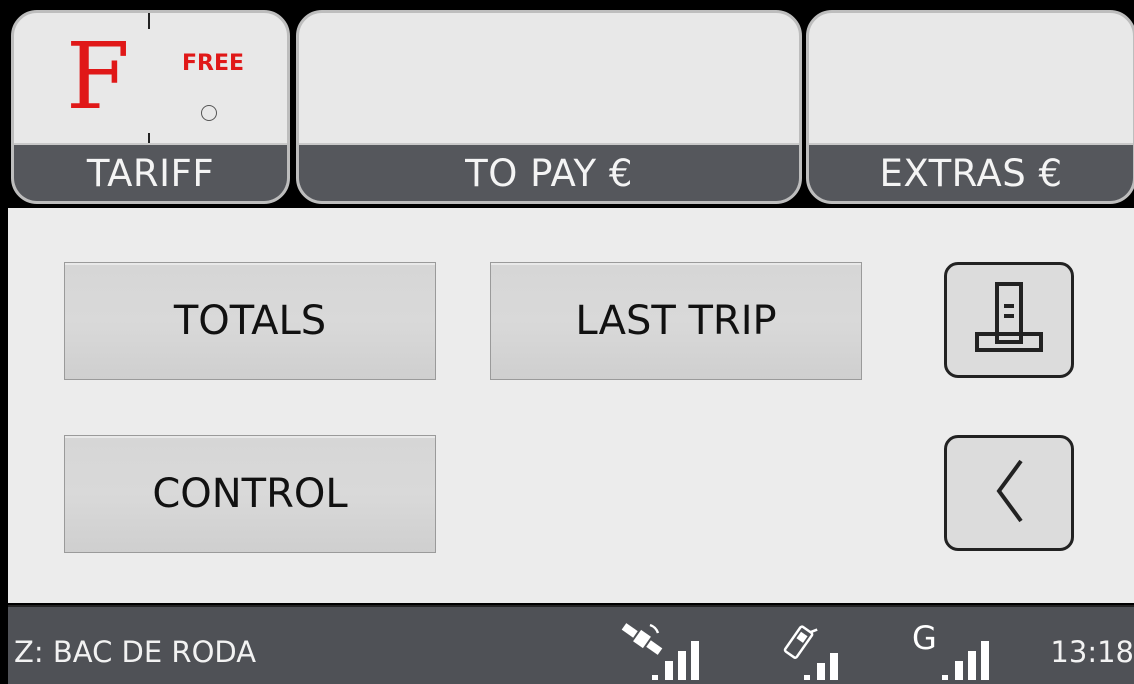 The width and height of the screenshot is (1134, 684). What do you see at coordinates (150, 172) in the screenshot?
I see `tariff-caption: TARIFF` at bounding box center [150, 172].